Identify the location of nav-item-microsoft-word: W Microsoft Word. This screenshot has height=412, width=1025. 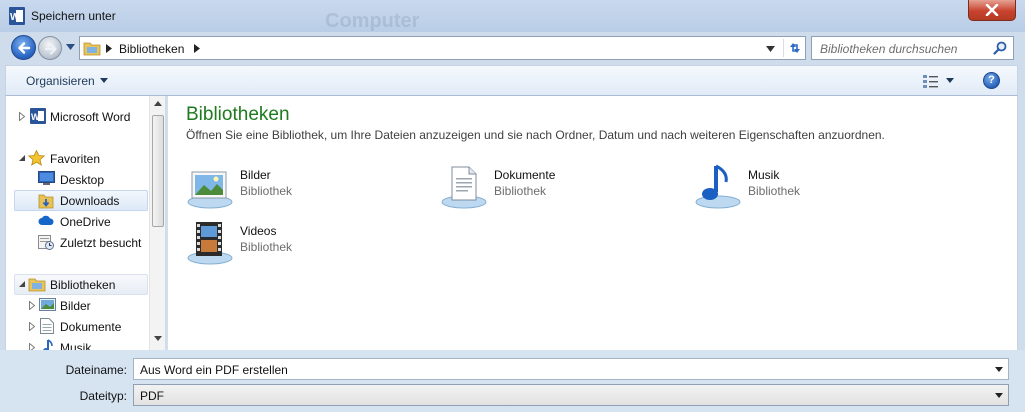
(81, 116).